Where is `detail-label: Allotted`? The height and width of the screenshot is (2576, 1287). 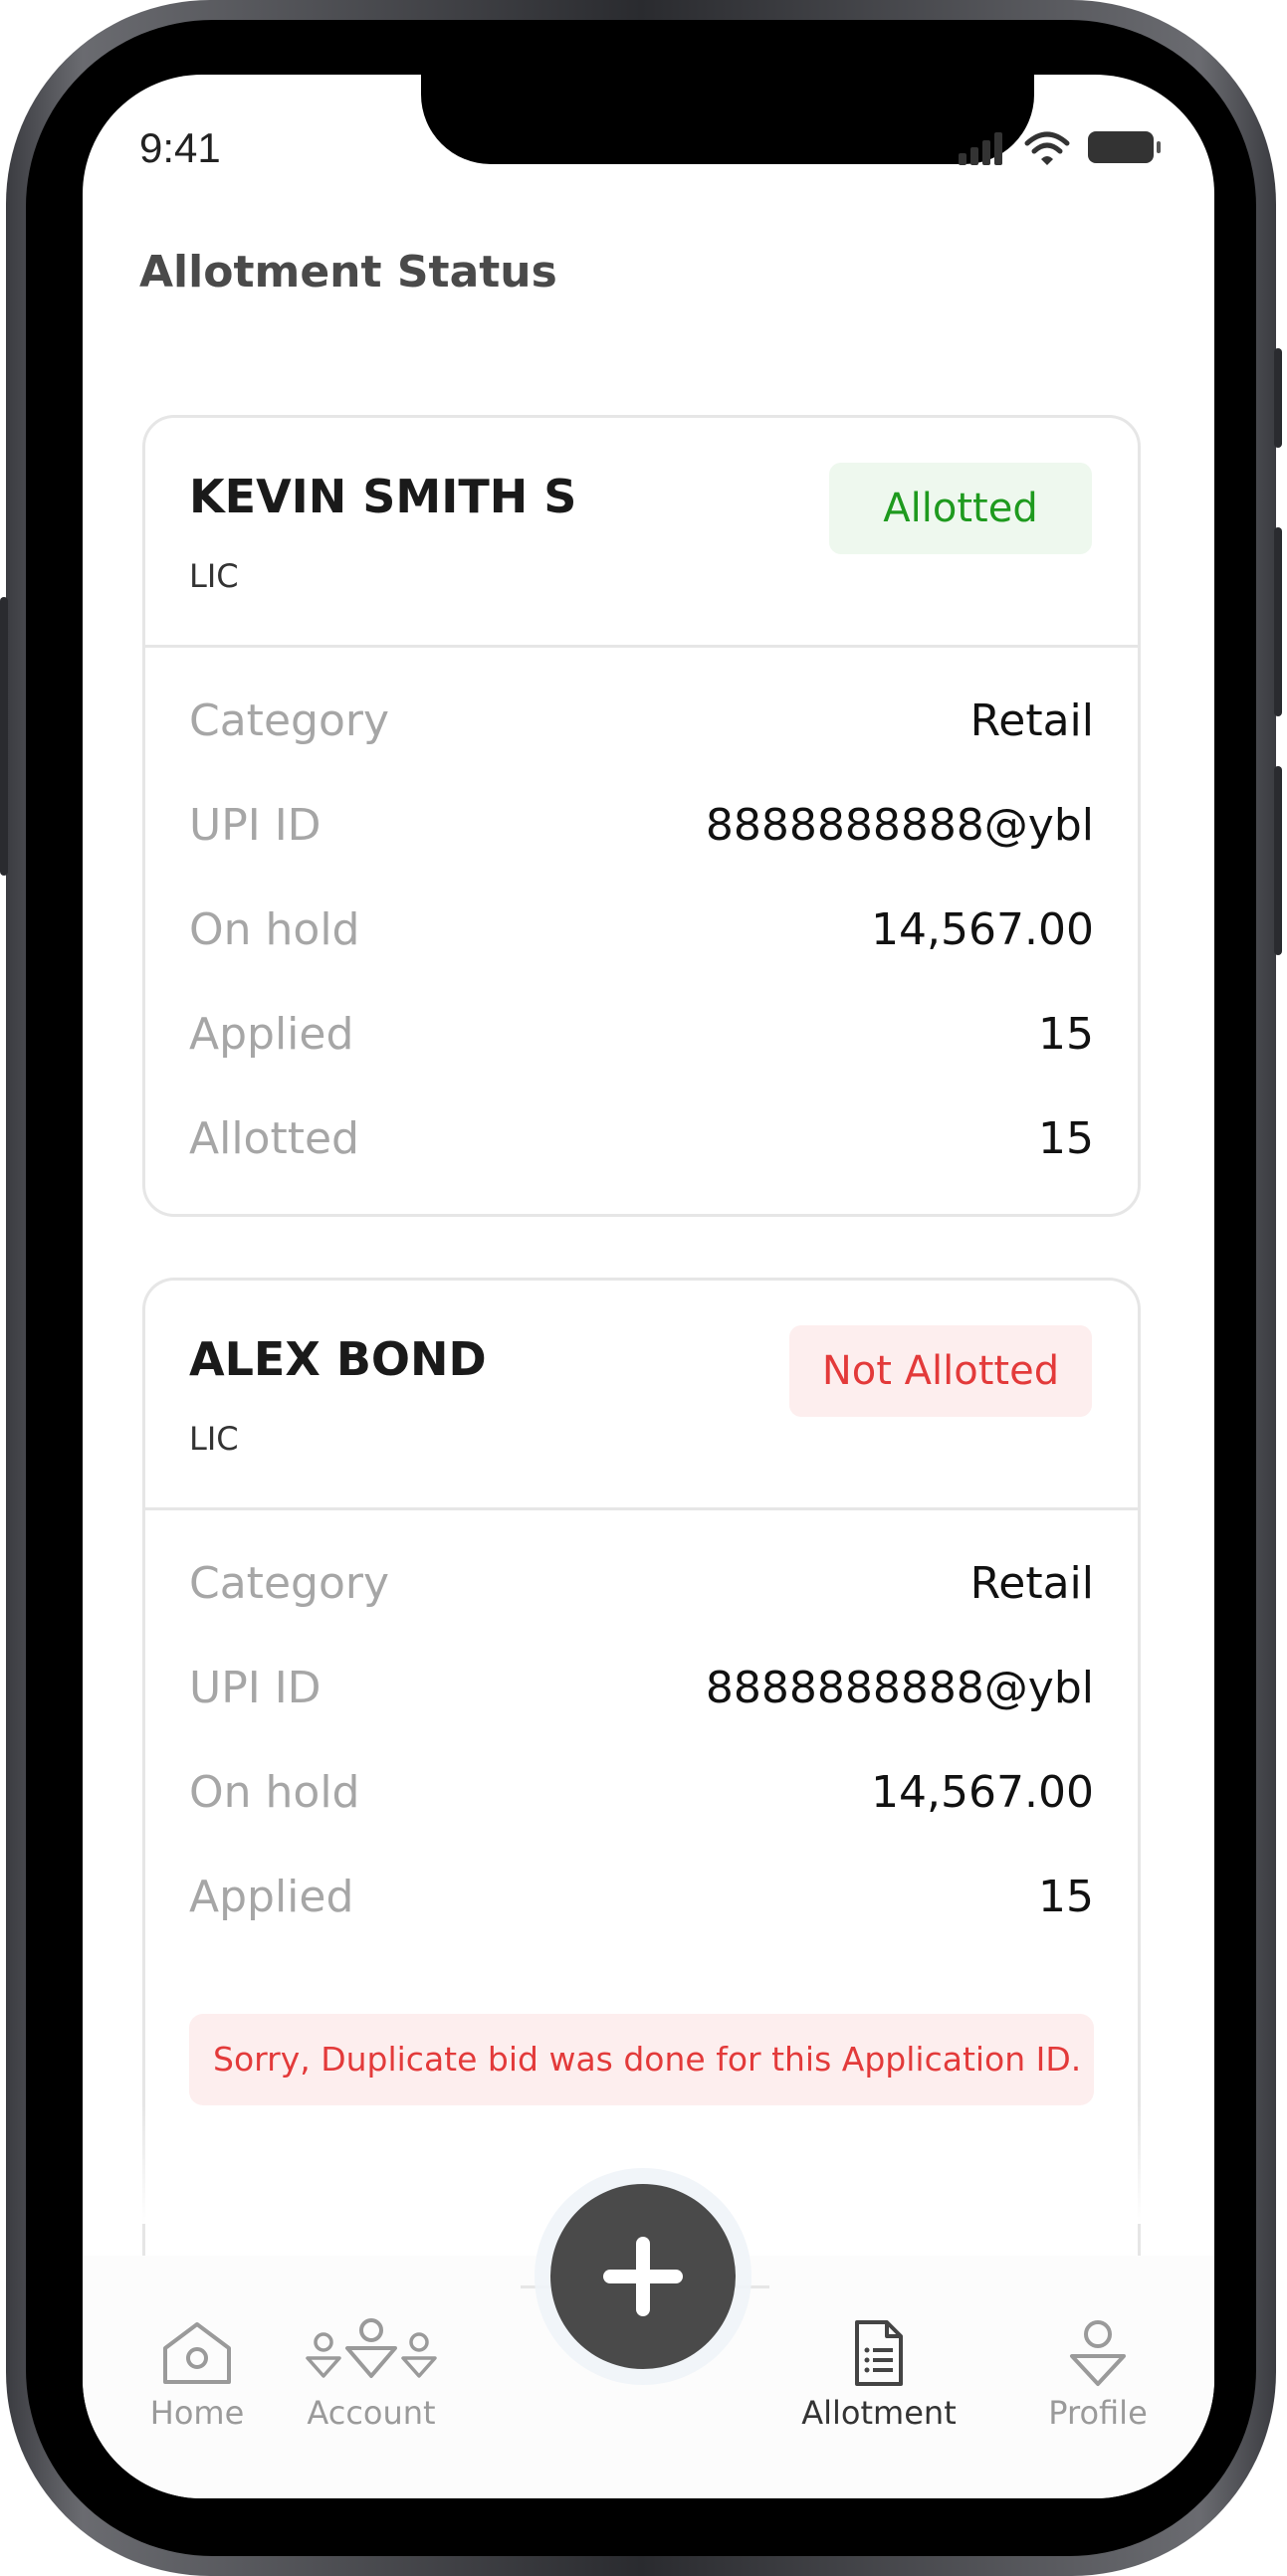 detail-label: Allotted is located at coordinates (274, 1138).